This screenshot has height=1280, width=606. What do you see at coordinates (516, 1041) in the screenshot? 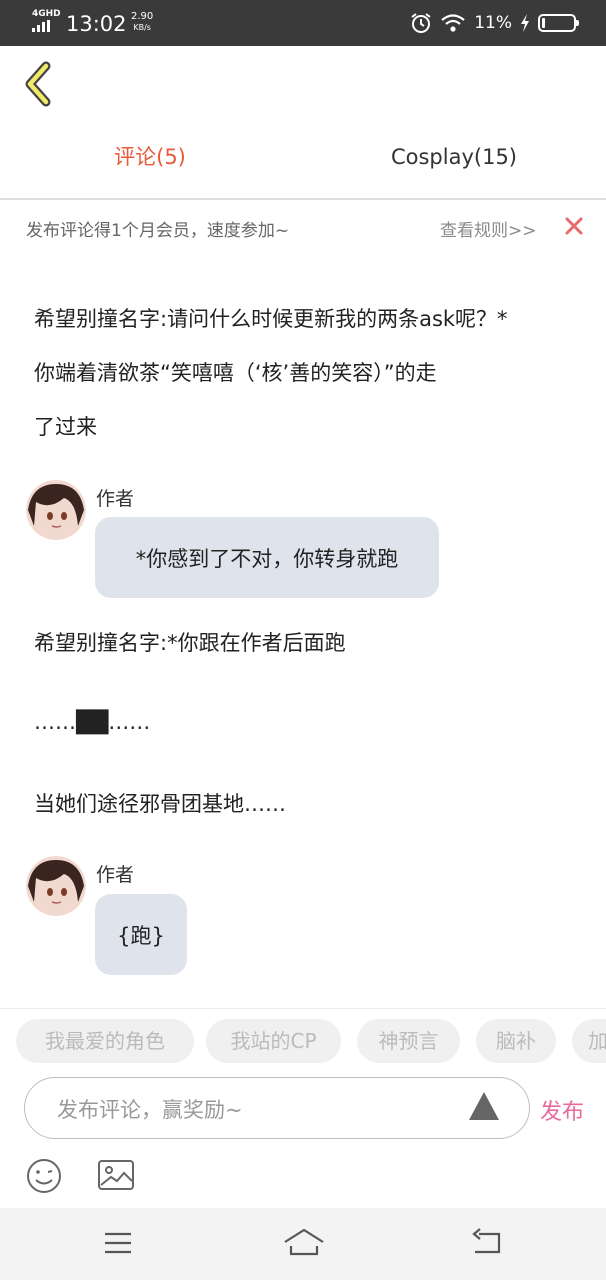
I see `chip-imagination: 脑补` at bounding box center [516, 1041].